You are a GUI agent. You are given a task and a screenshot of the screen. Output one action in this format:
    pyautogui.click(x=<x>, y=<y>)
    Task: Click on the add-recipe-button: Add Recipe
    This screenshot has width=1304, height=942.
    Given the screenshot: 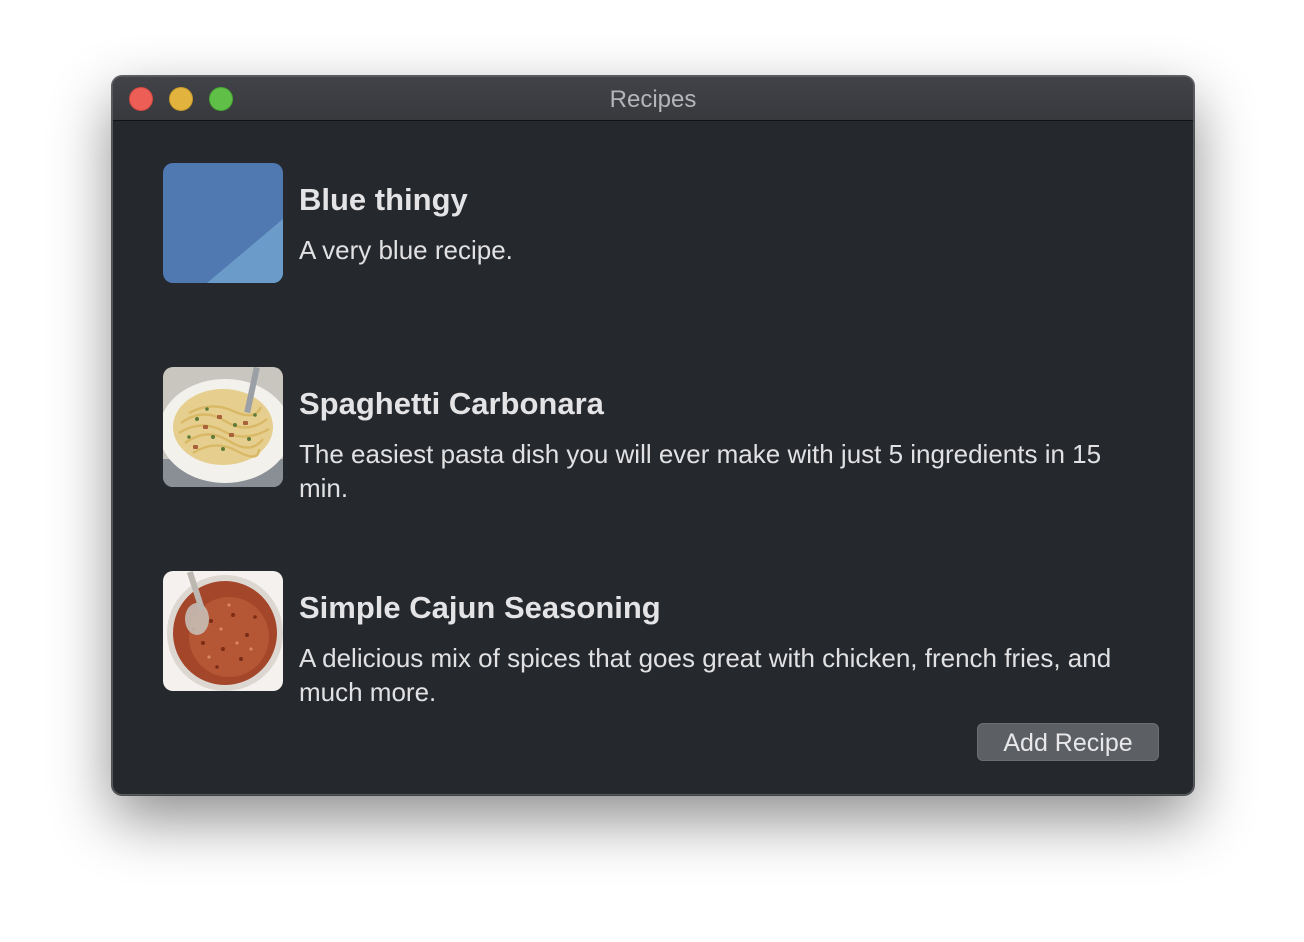 What is the action you would take?
    pyautogui.click(x=1068, y=742)
    